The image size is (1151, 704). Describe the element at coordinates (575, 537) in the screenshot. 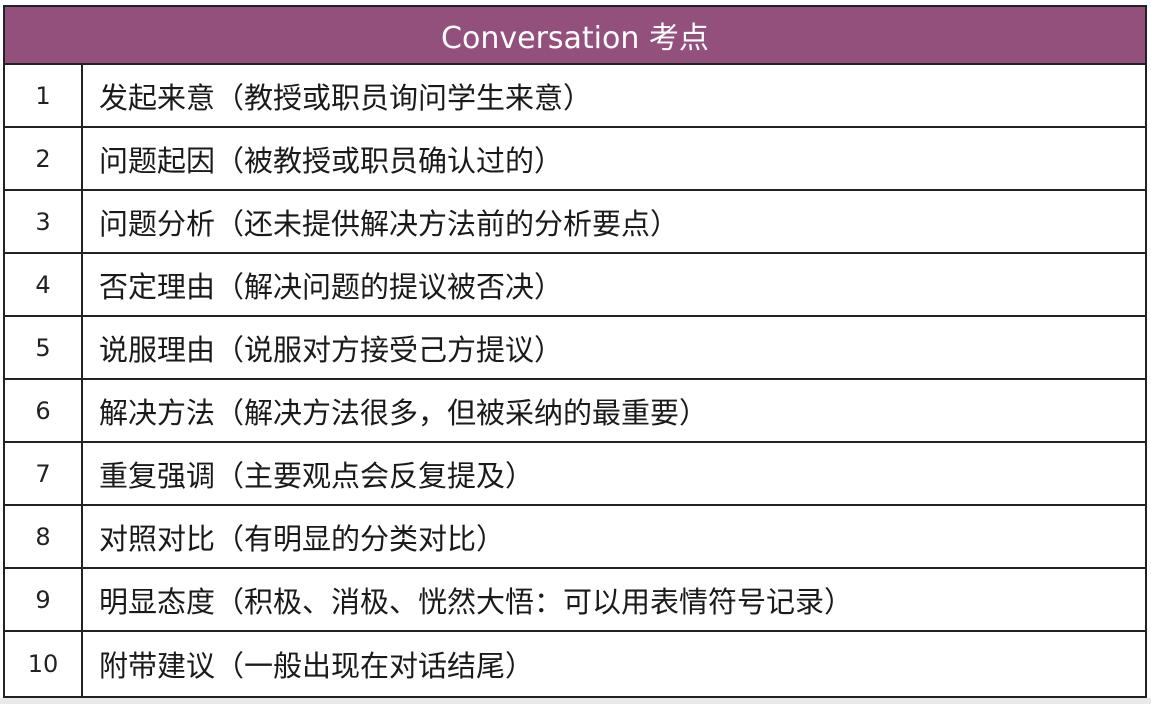

I see `table-row: 8 对照对比（有明显的分类对比）` at that location.